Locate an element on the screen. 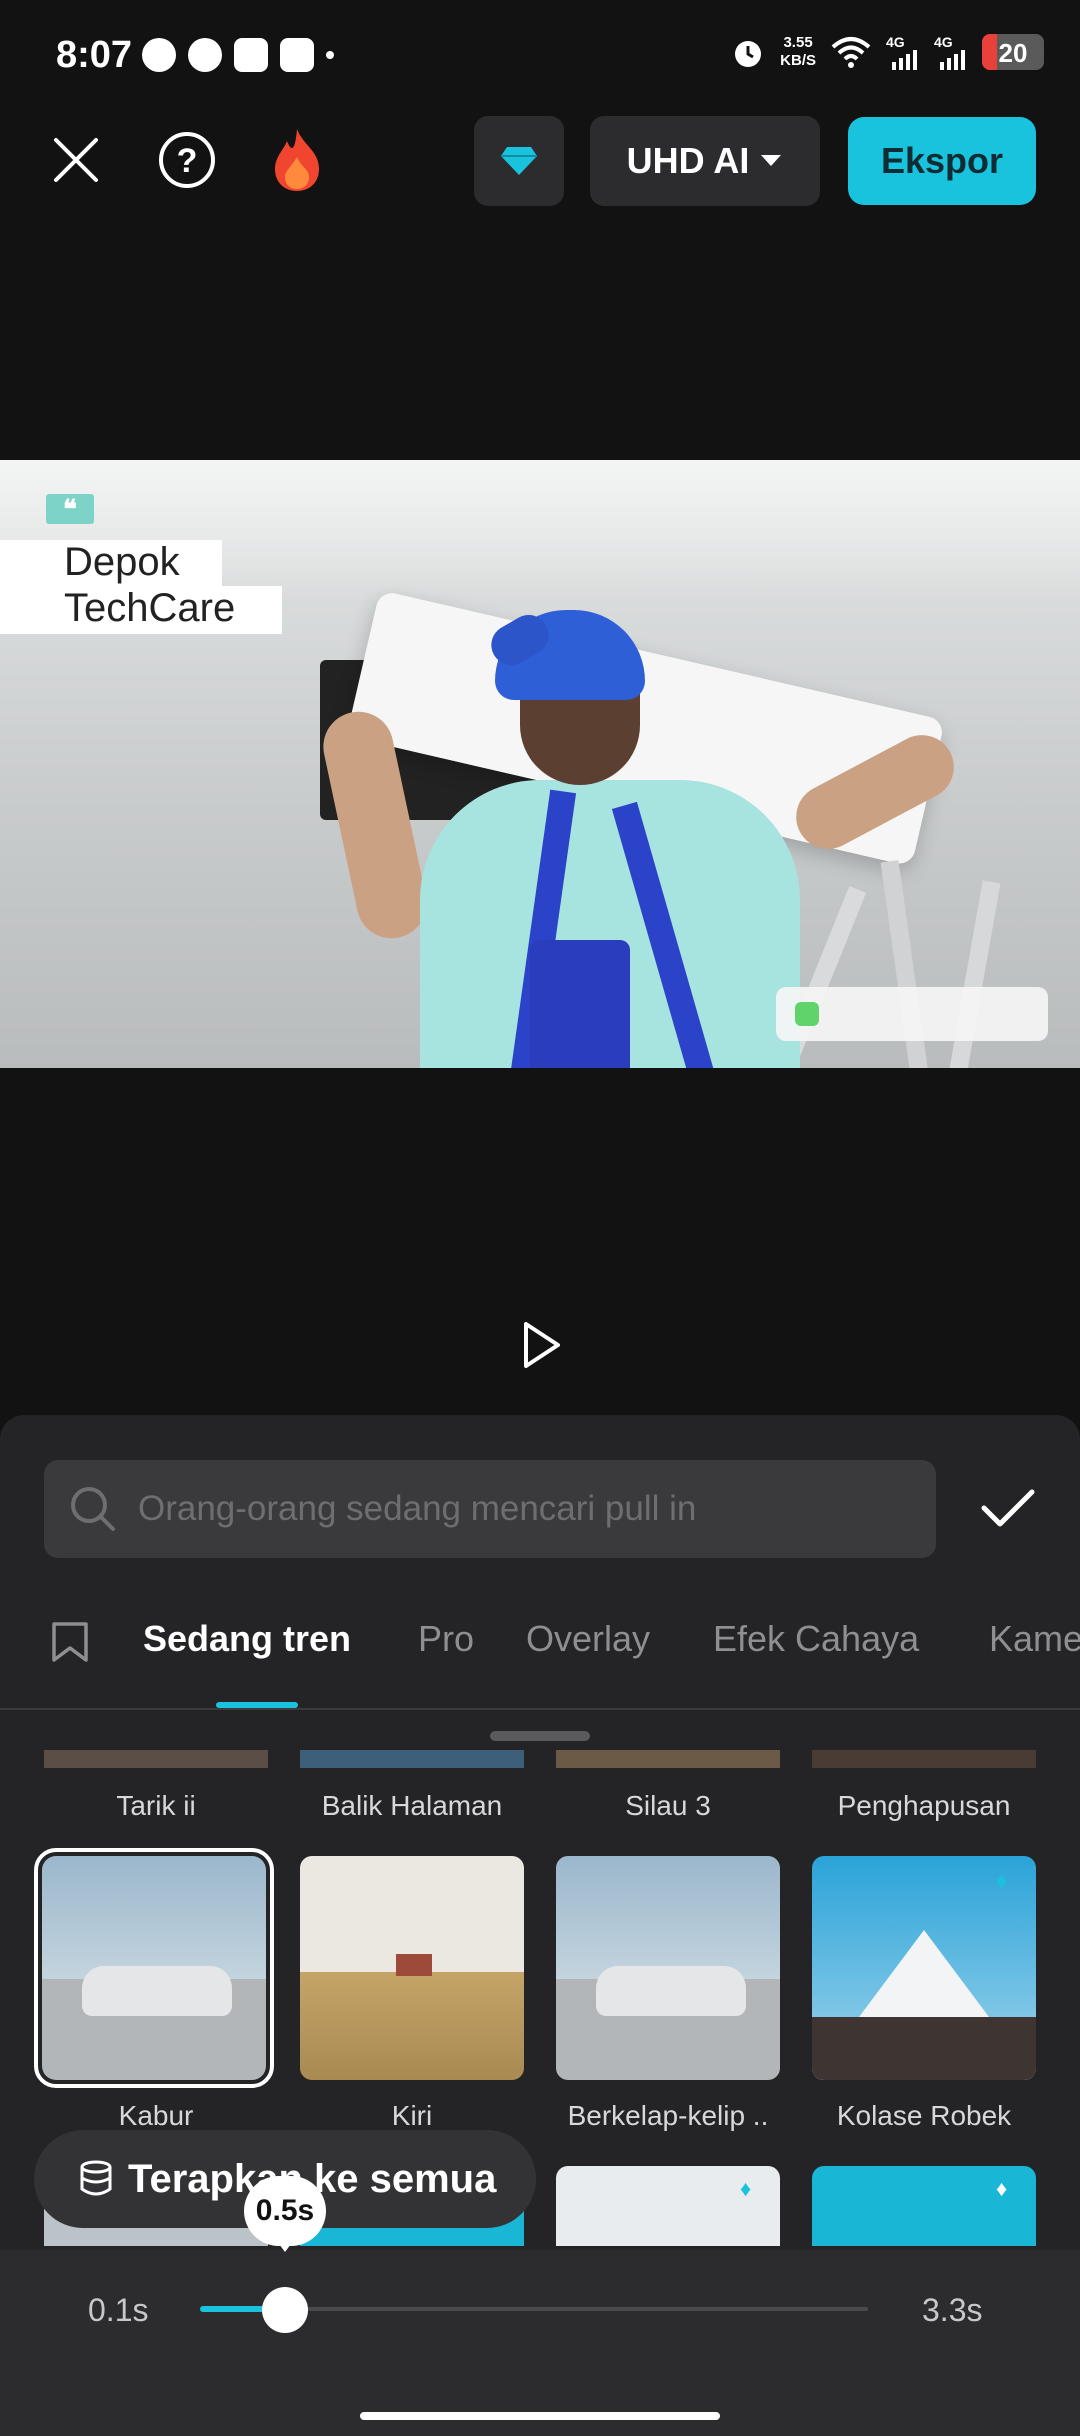 The height and width of the screenshot is (2436, 1080). flame-icon is located at coordinates (297, 160).